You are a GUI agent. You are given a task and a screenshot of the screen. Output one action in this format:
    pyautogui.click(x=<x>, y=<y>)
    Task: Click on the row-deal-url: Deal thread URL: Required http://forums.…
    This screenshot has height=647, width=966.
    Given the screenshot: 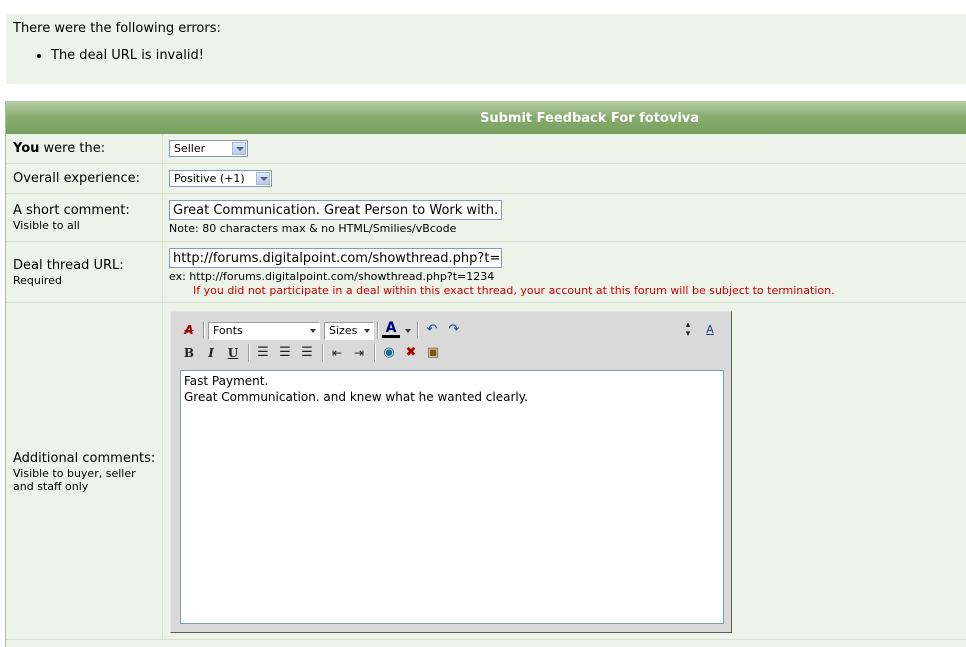 What is the action you would take?
    pyautogui.click(x=486, y=272)
    